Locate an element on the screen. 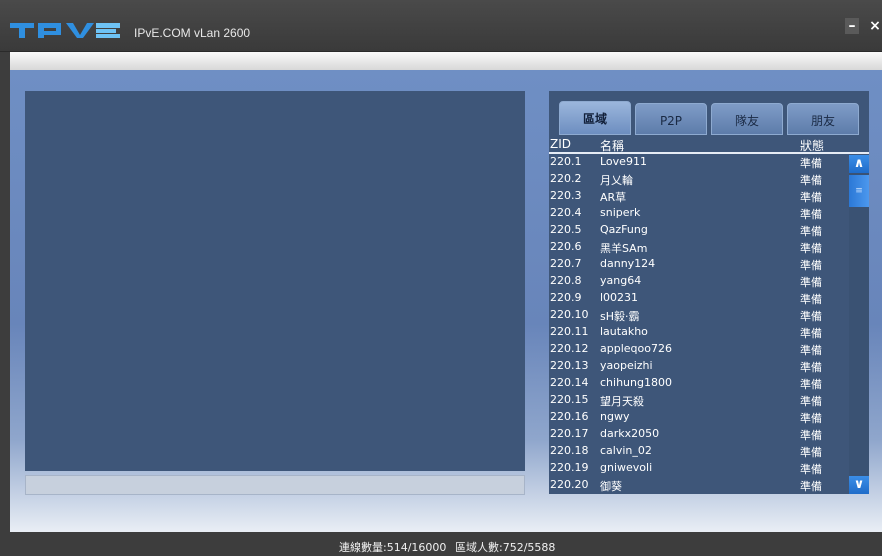 The image size is (882, 556). name-cell: sH毅·霸 is located at coordinates (620, 316).